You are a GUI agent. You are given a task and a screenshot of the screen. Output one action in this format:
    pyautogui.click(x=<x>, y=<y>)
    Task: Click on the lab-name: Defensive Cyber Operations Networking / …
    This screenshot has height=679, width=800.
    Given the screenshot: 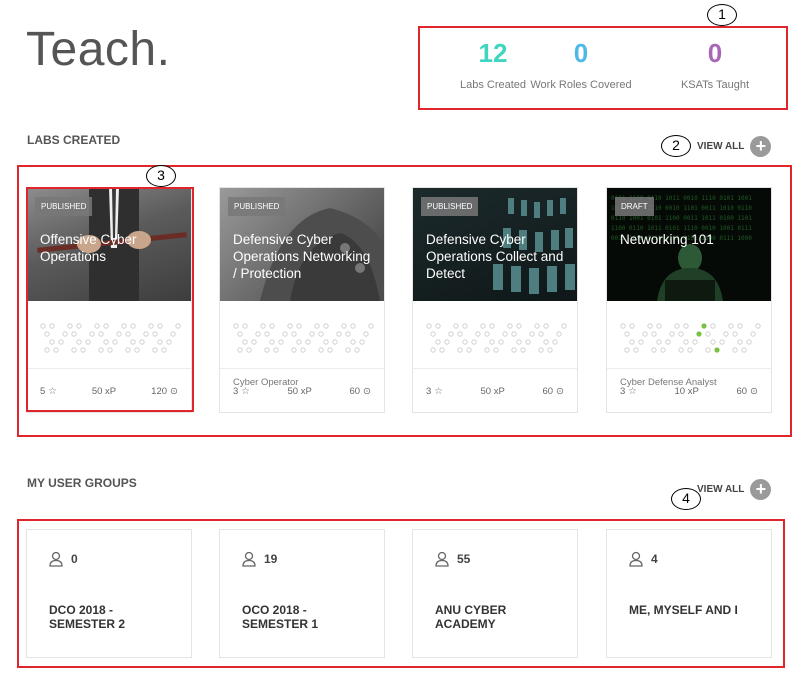 What is the action you would take?
    pyautogui.click(x=302, y=256)
    